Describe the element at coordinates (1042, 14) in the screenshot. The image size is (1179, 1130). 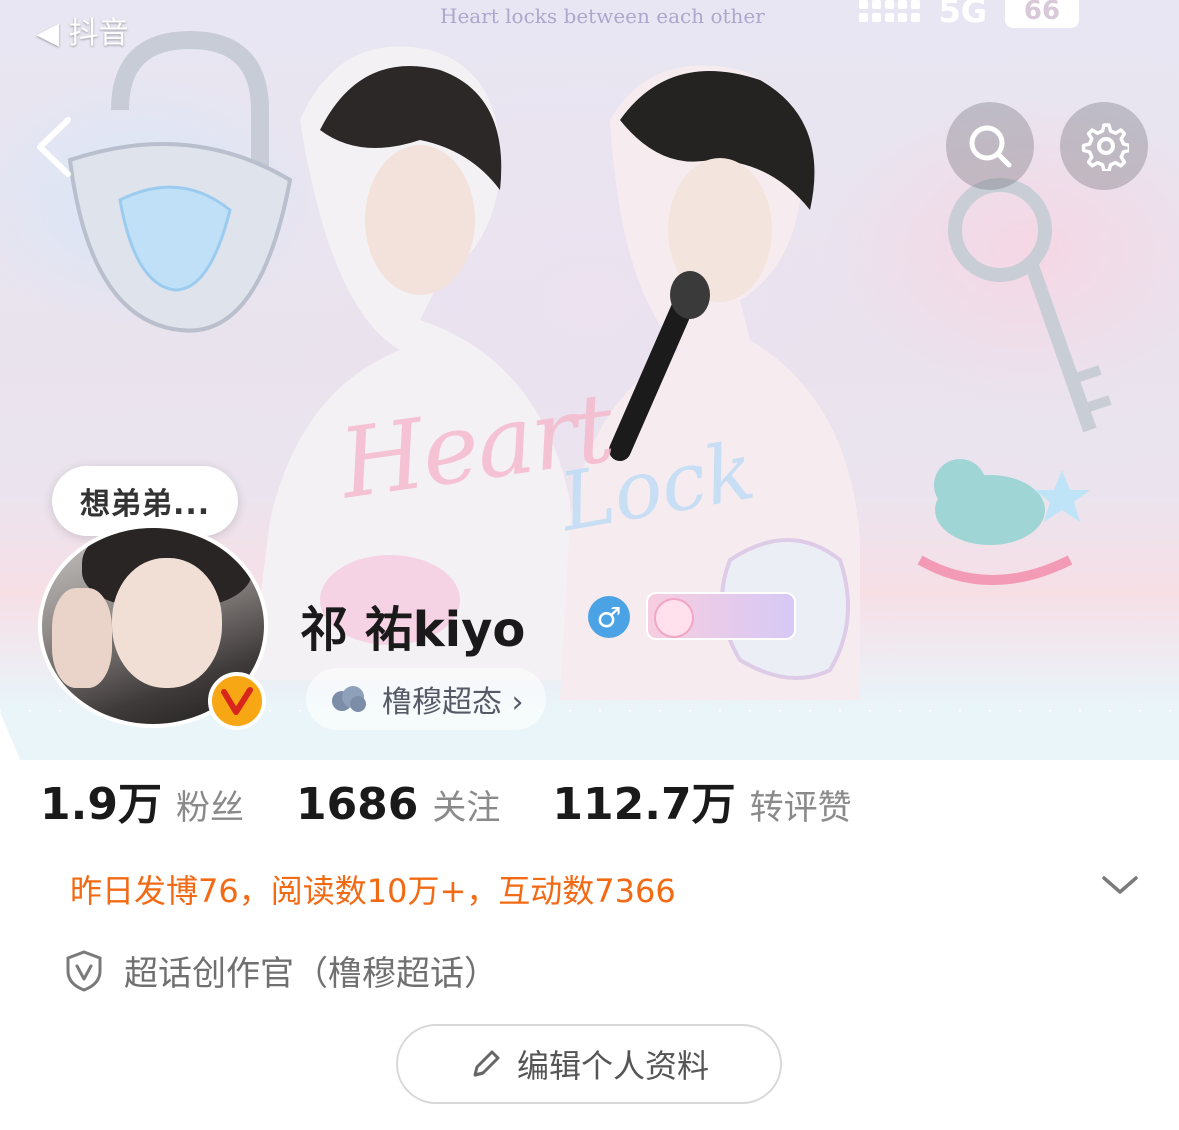
I see `battery-level: 66` at that location.